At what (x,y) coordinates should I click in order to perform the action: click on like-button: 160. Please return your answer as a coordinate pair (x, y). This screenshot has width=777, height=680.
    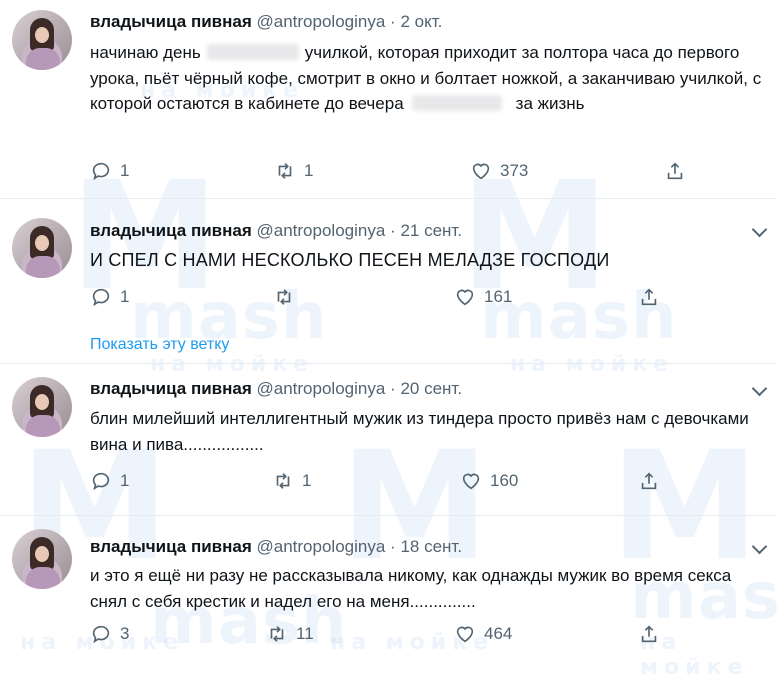
    Looking at the image, I should click on (489, 481).